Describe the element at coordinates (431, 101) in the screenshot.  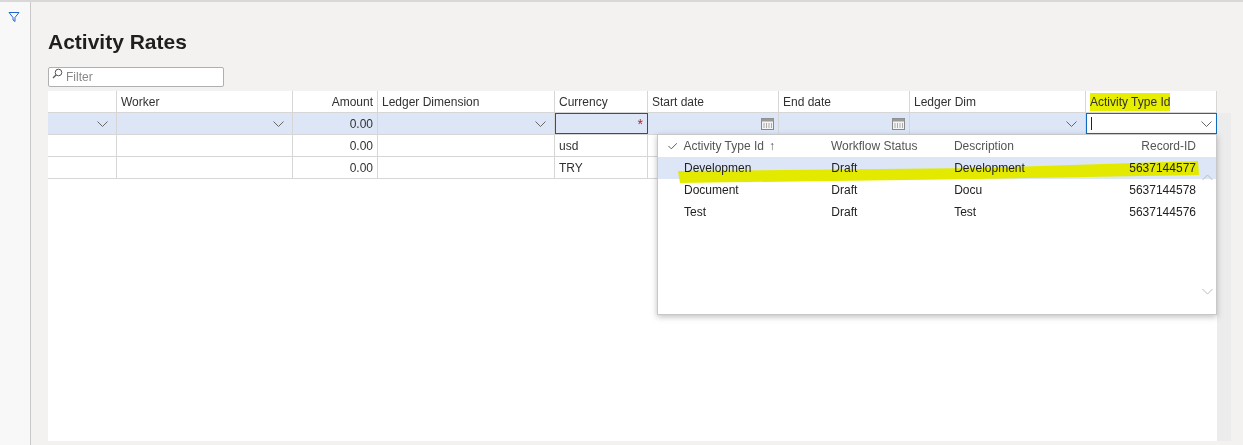
I see `column-header: Ledger Dimension` at that location.